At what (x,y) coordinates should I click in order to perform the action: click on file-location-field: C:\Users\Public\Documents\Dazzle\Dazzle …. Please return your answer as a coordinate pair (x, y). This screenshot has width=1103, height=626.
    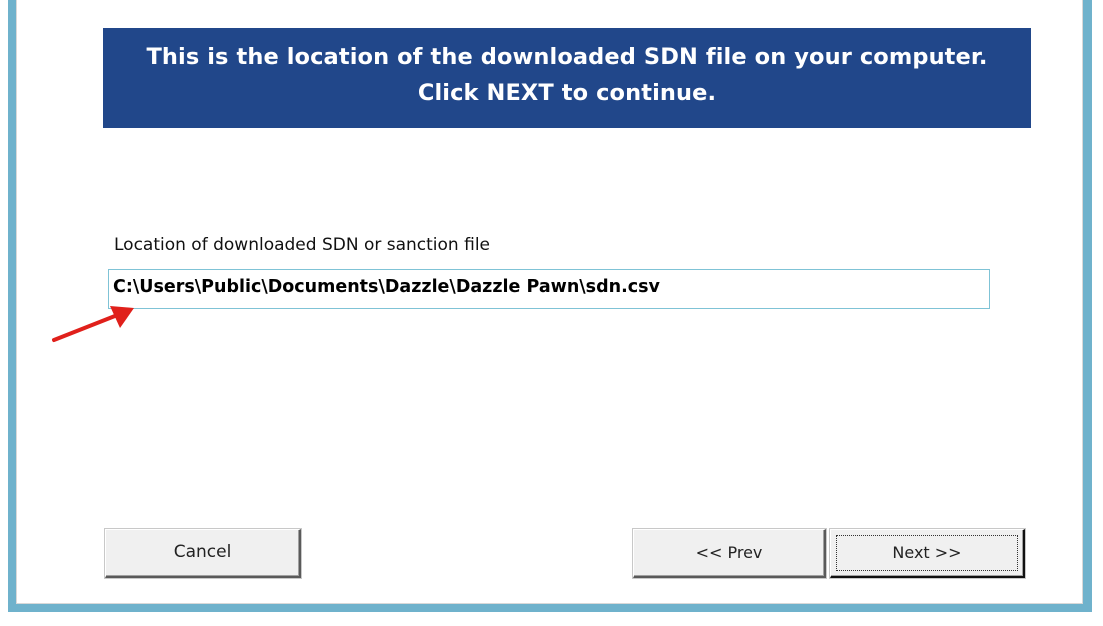
    Looking at the image, I should click on (549, 289).